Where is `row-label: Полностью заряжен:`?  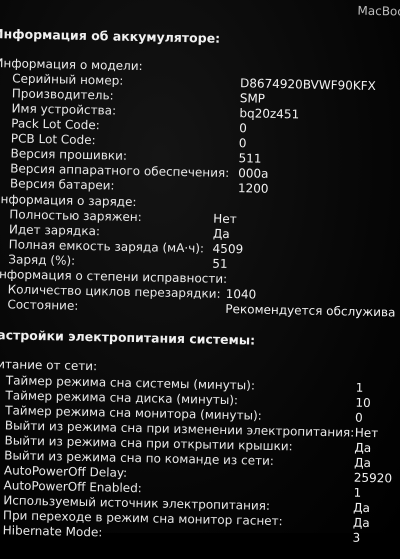 row-label: Полностью заряжен: is located at coordinates (75, 215).